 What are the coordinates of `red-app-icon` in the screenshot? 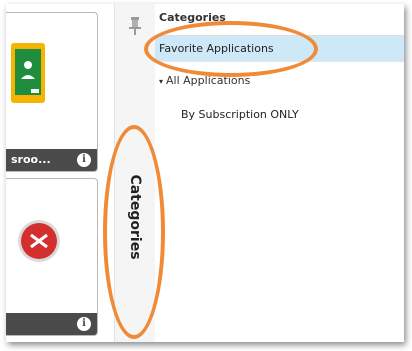 It's located at (39, 241).